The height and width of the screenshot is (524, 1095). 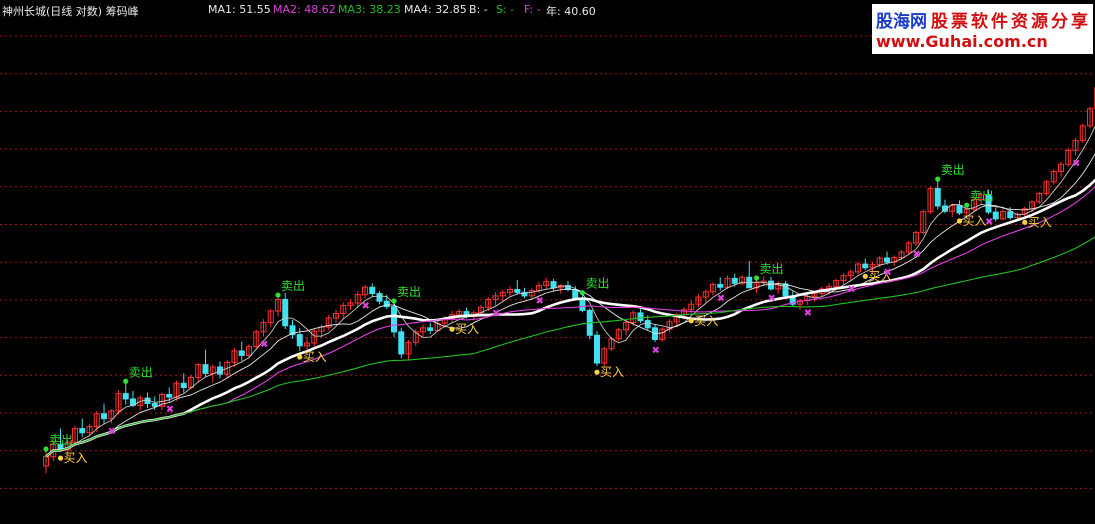 I want to click on ma4-readout: MA4: 32.85, so click(x=435, y=9).